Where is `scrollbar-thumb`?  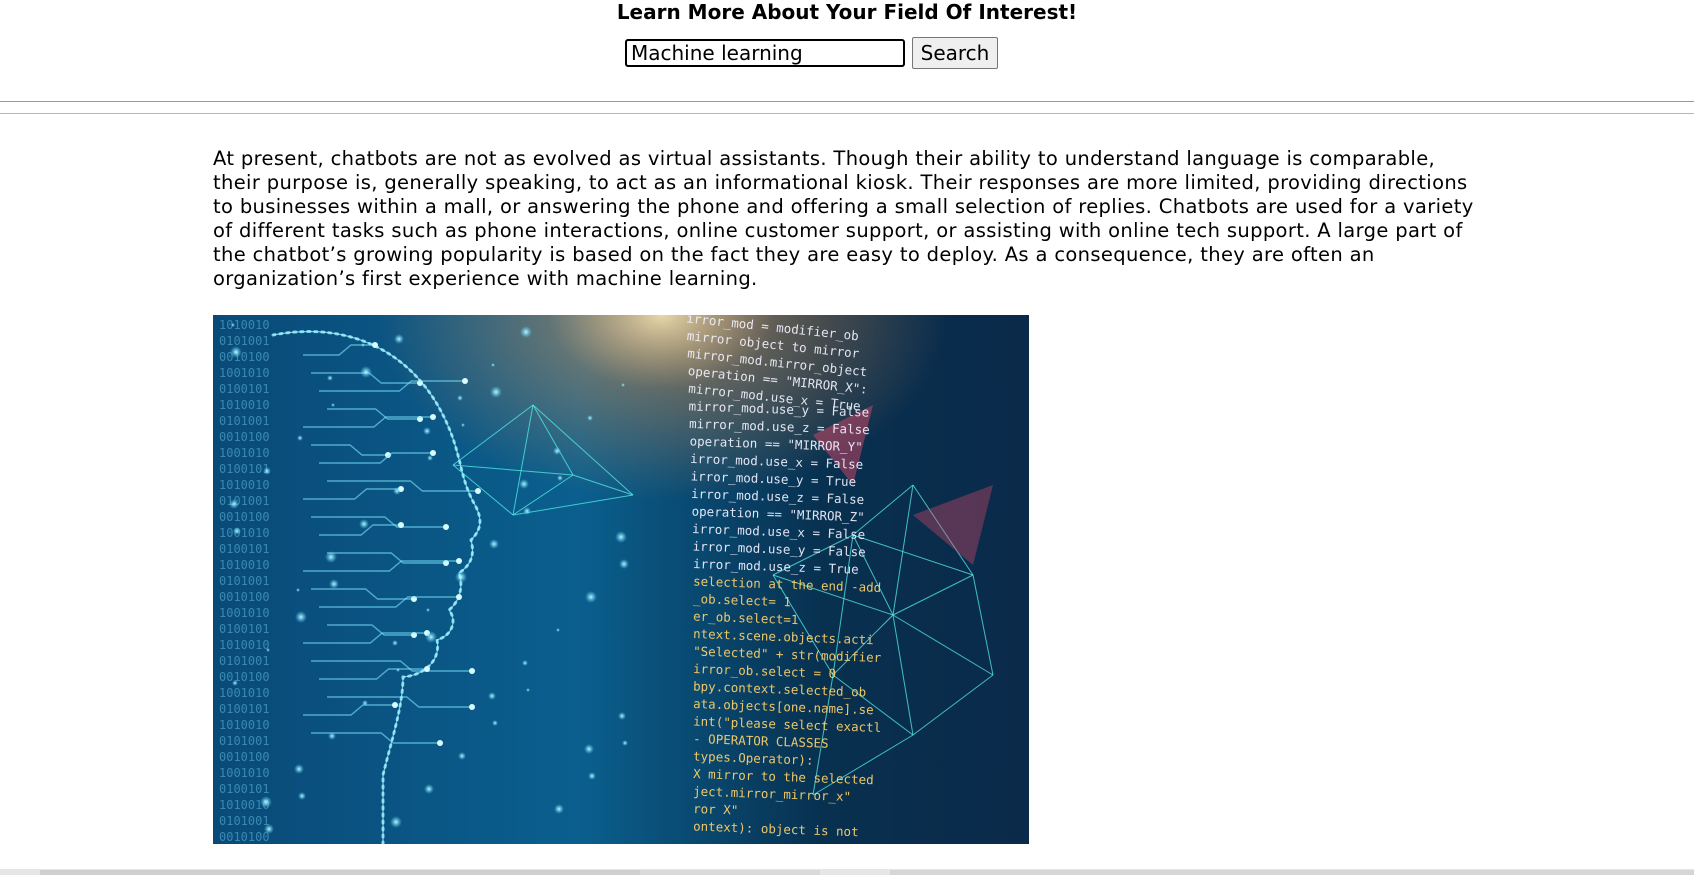 scrollbar-thumb is located at coordinates (340, 872).